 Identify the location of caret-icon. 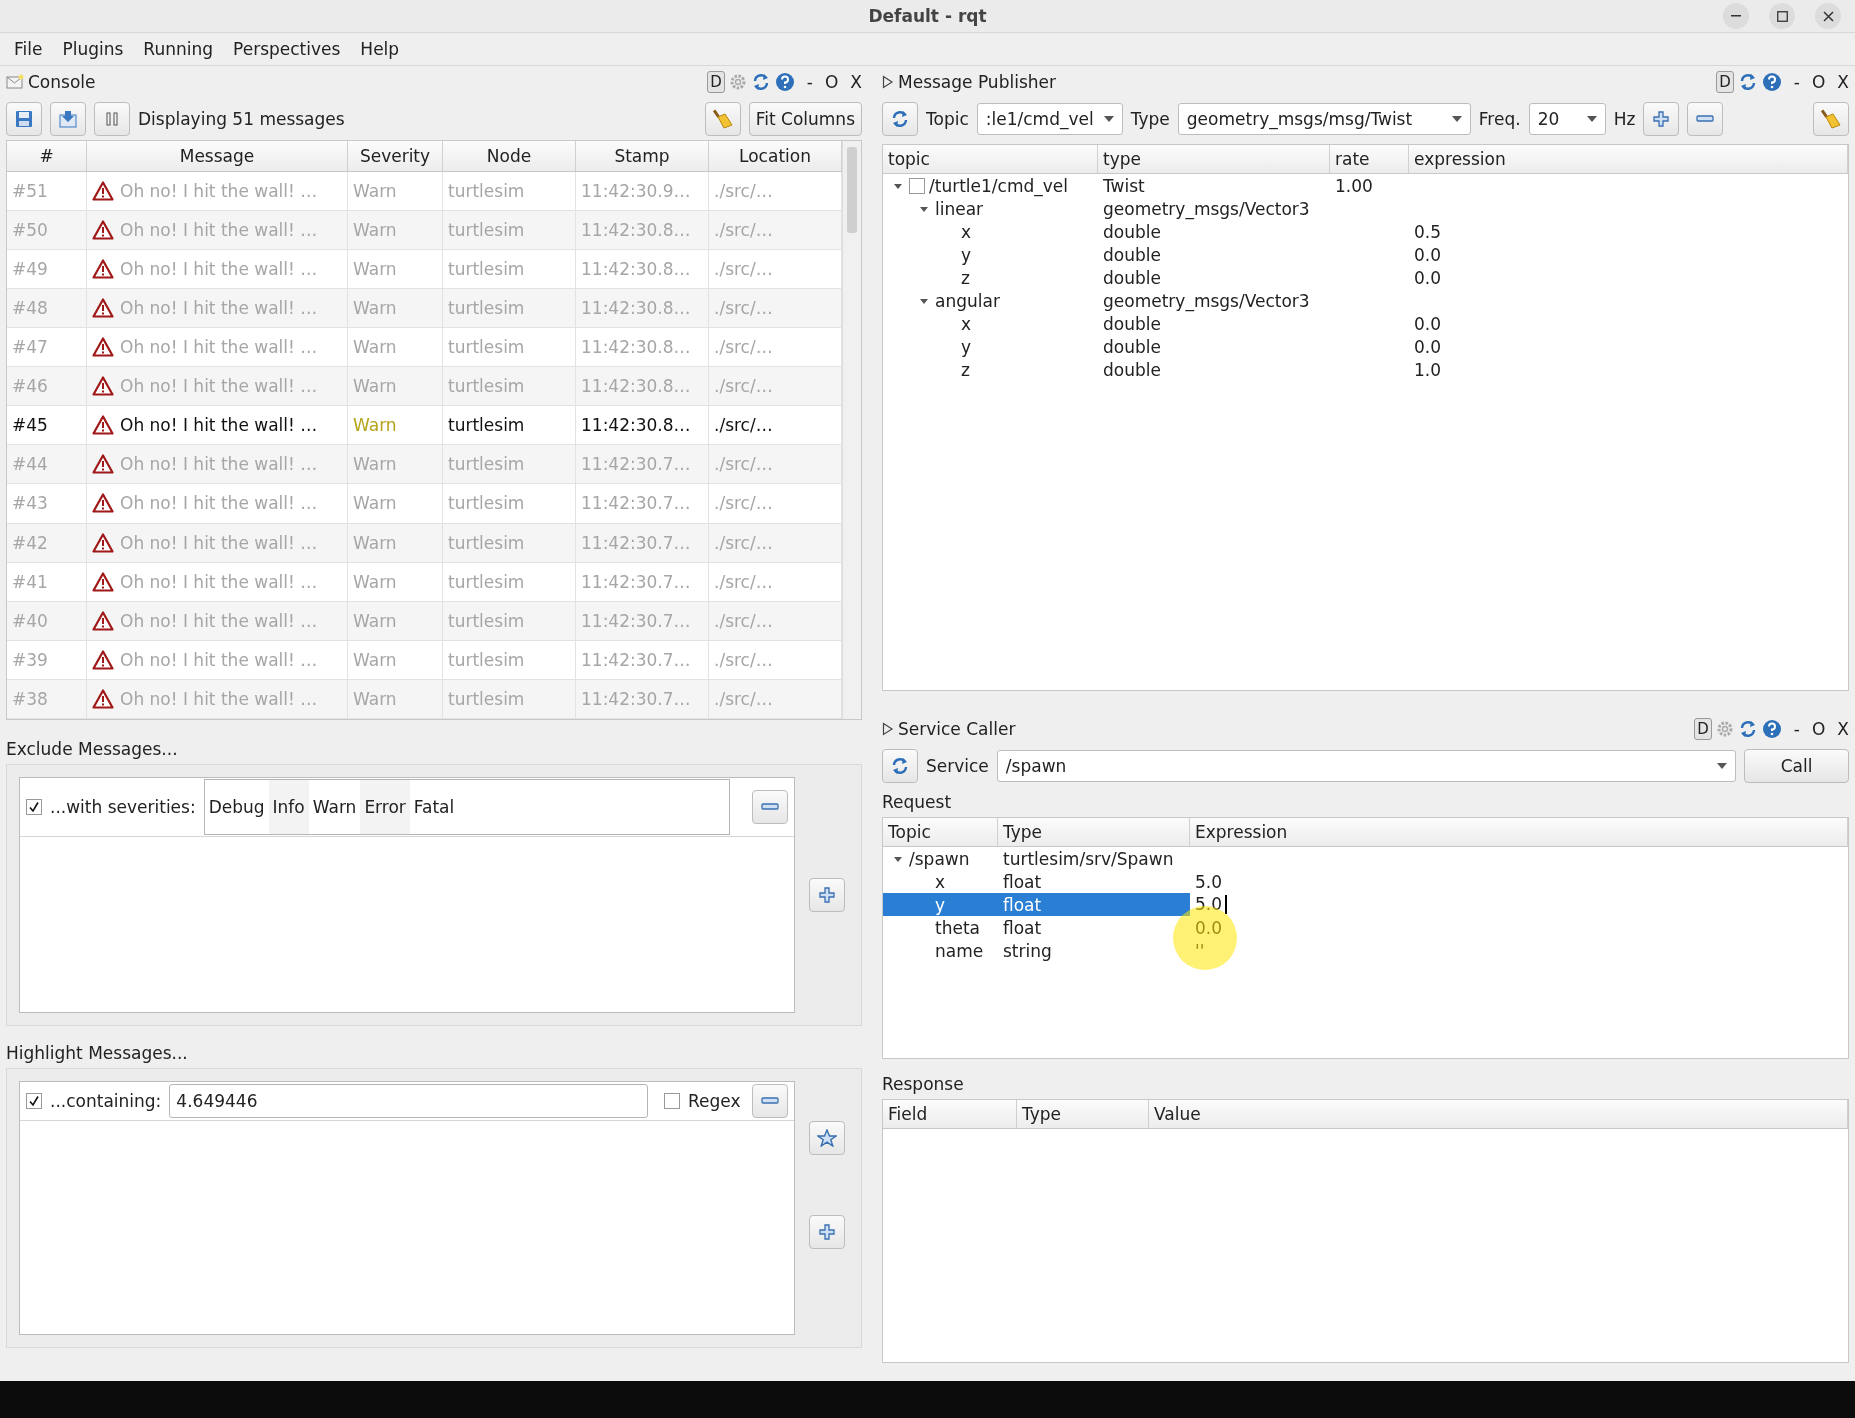
(1108, 119).